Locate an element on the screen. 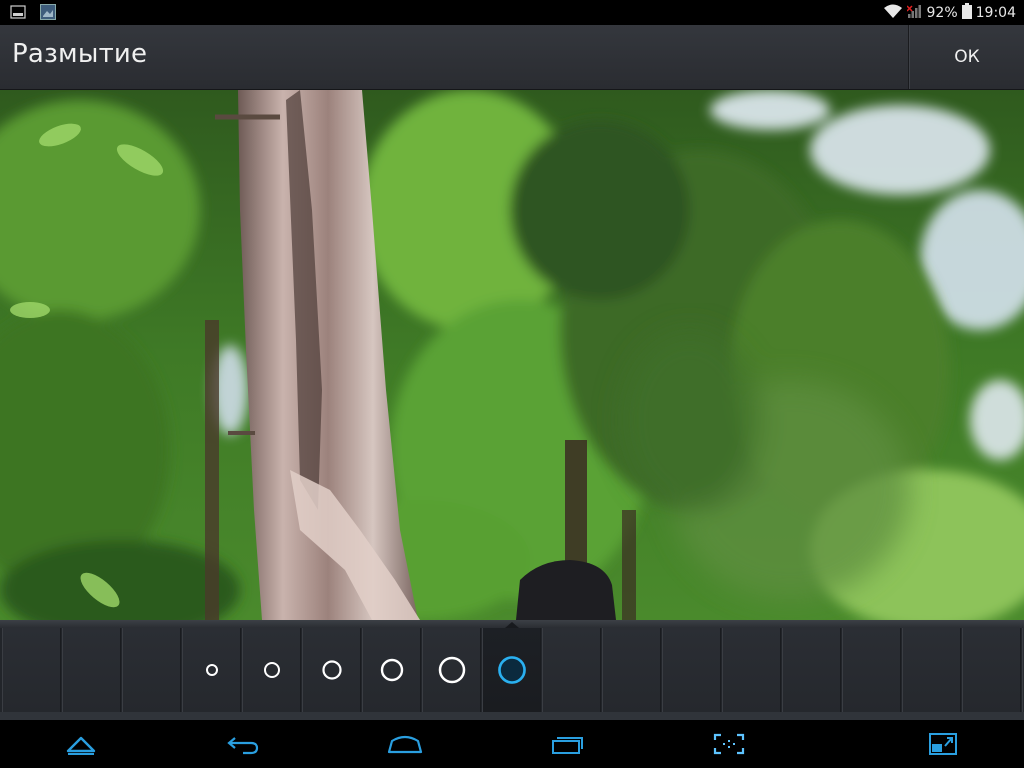  home-icon is located at coordinates (405, 744).